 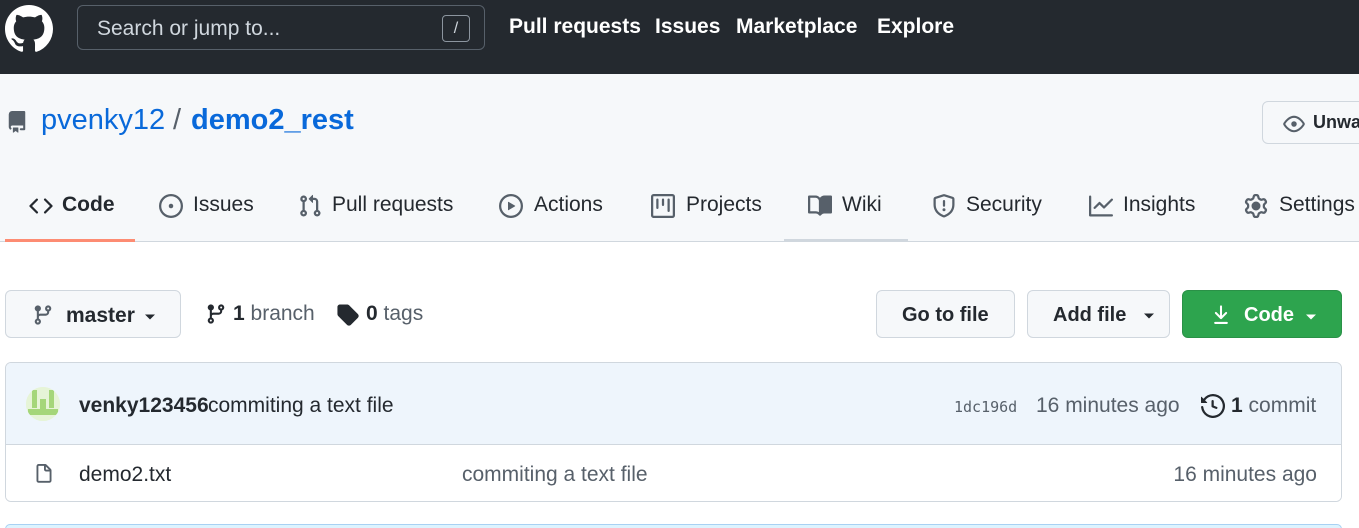 What do you see at coordinates (1269, 315) in the screenshot?
I see `code-button-label: Code` at bounding box center [1269, 315].